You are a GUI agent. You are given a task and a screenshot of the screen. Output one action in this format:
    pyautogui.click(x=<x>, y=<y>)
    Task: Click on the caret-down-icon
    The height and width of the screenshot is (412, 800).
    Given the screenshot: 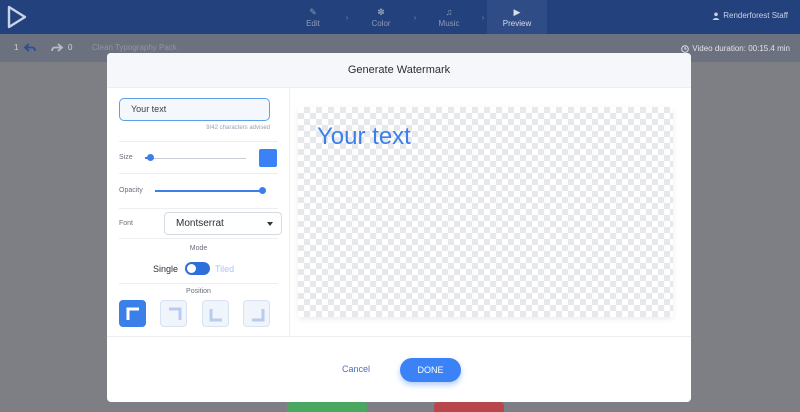 What is the action you would take?
    pyautogui.click(x=270, y=224)
    